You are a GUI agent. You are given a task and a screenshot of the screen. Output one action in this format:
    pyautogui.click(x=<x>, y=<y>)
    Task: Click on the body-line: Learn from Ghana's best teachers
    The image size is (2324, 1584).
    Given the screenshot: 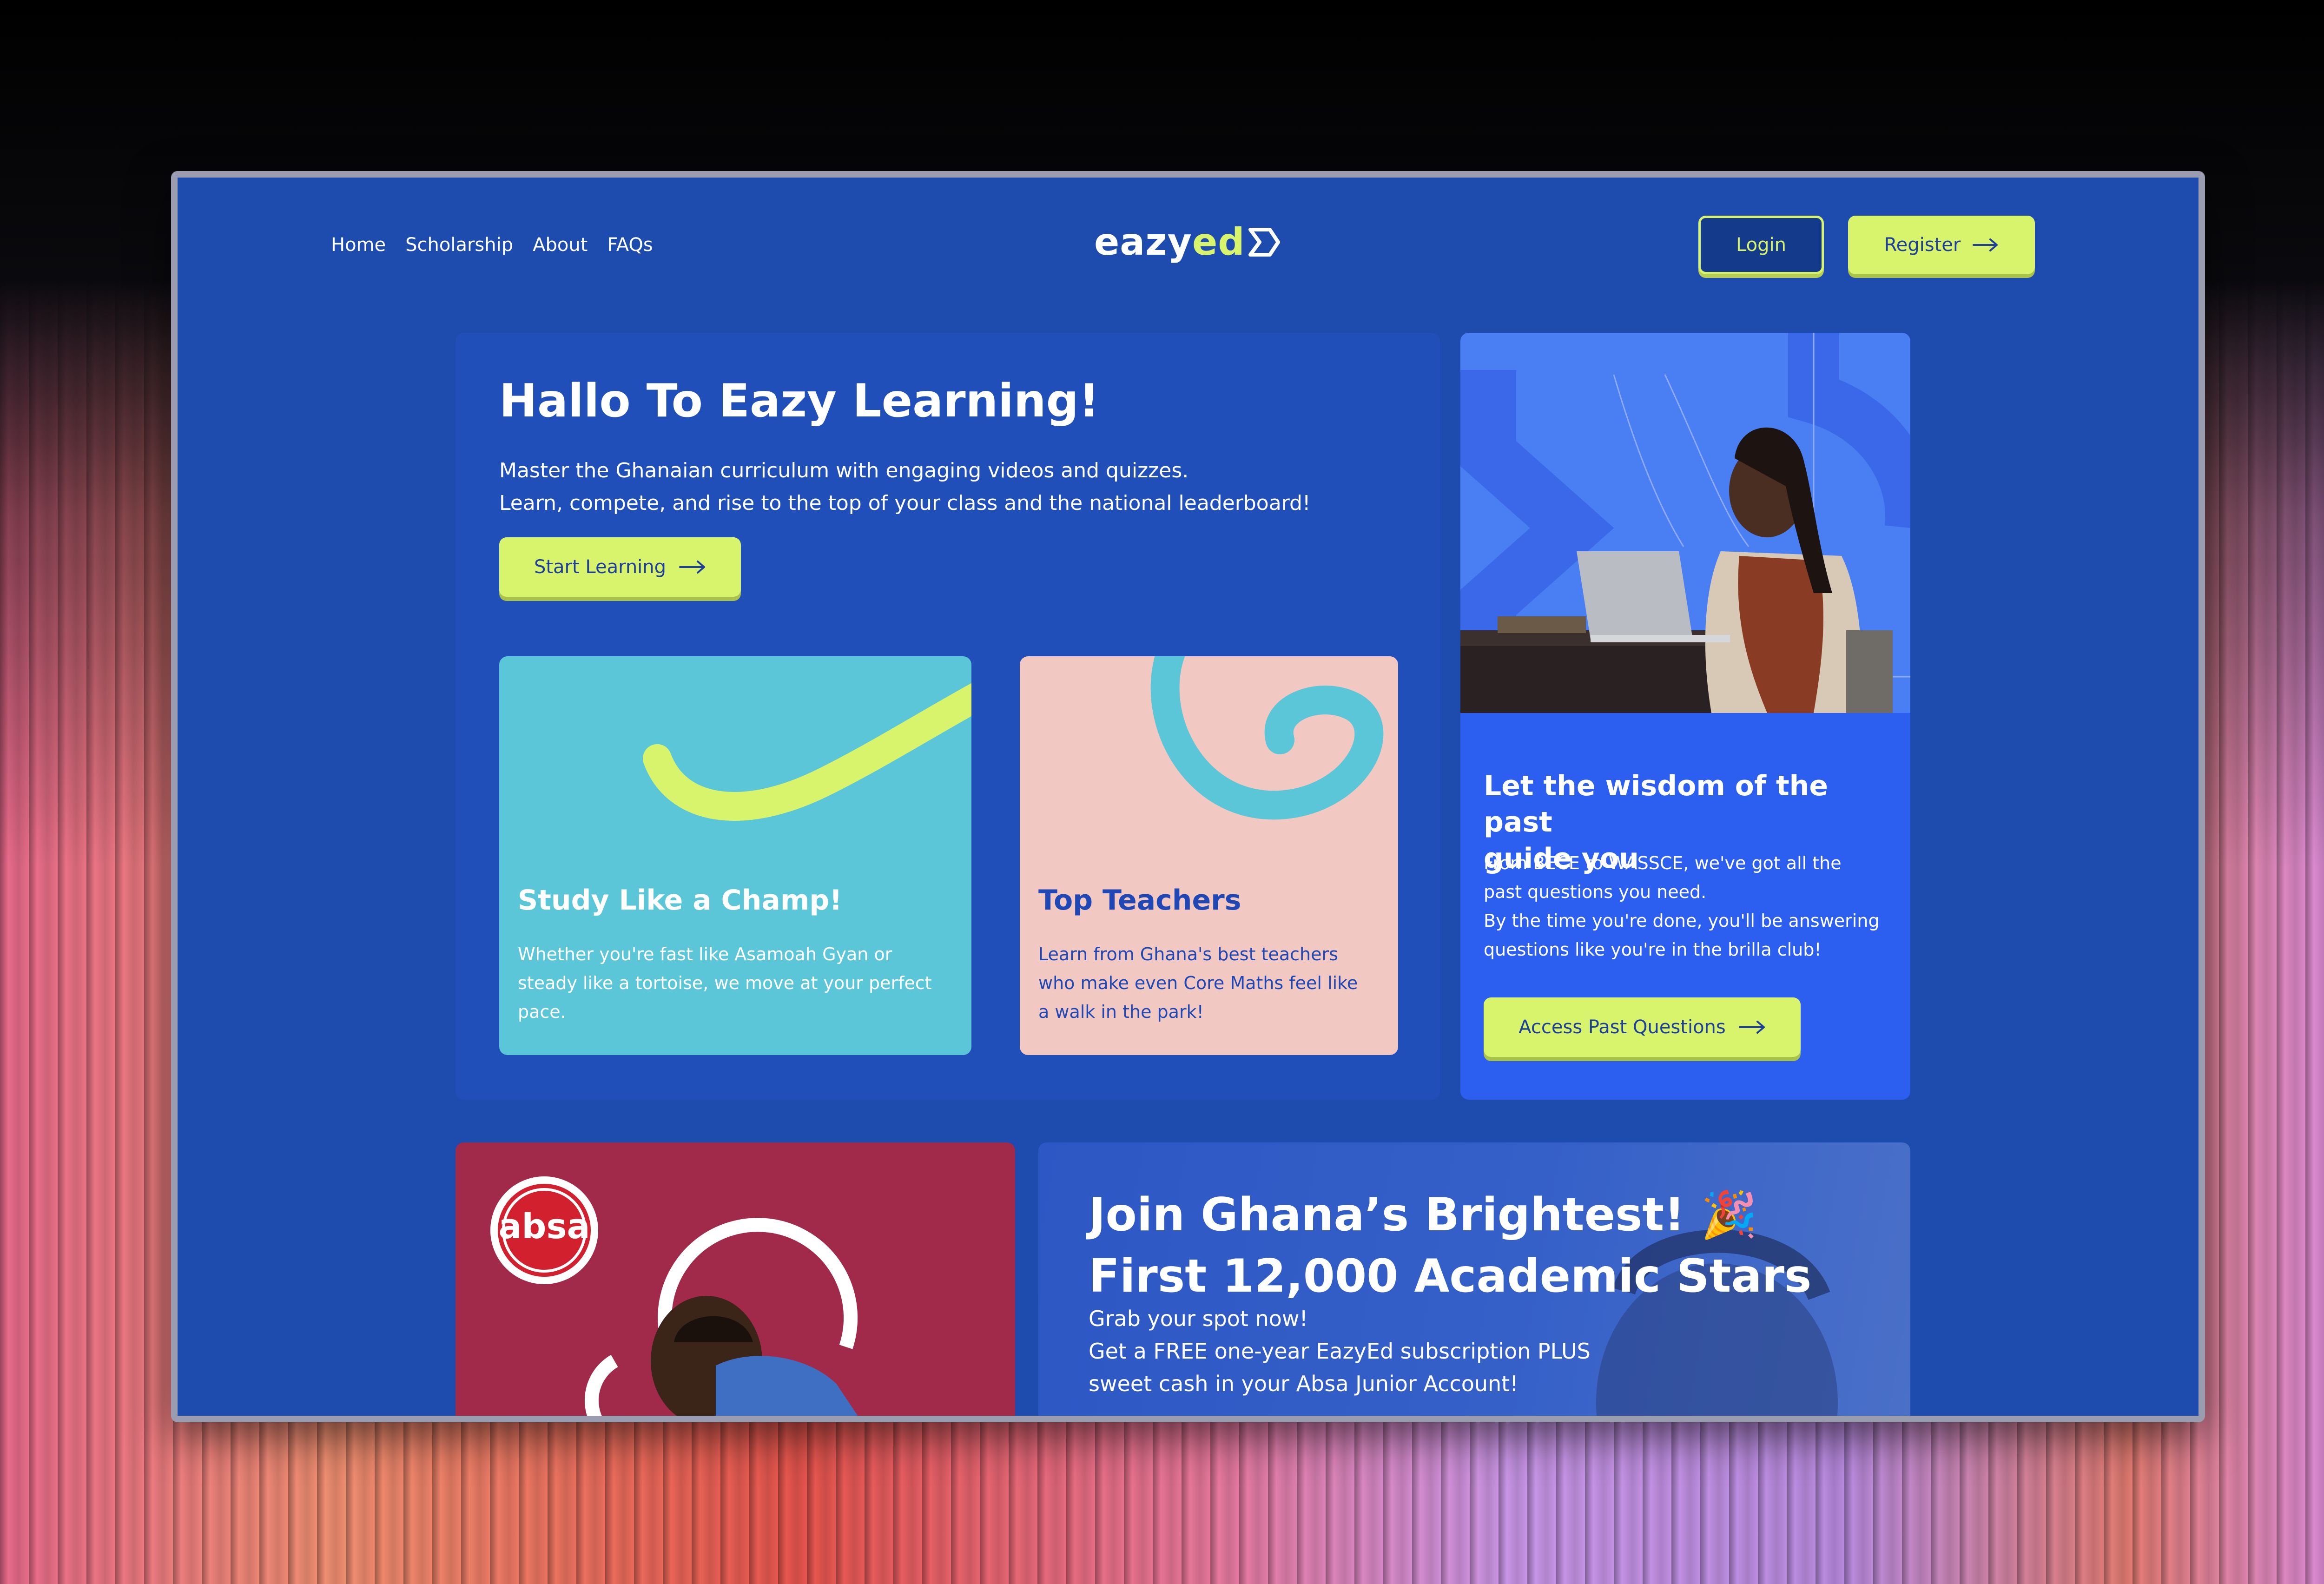 What is the action you would take?
    pyautogui.click(x=1188, y=954)
    